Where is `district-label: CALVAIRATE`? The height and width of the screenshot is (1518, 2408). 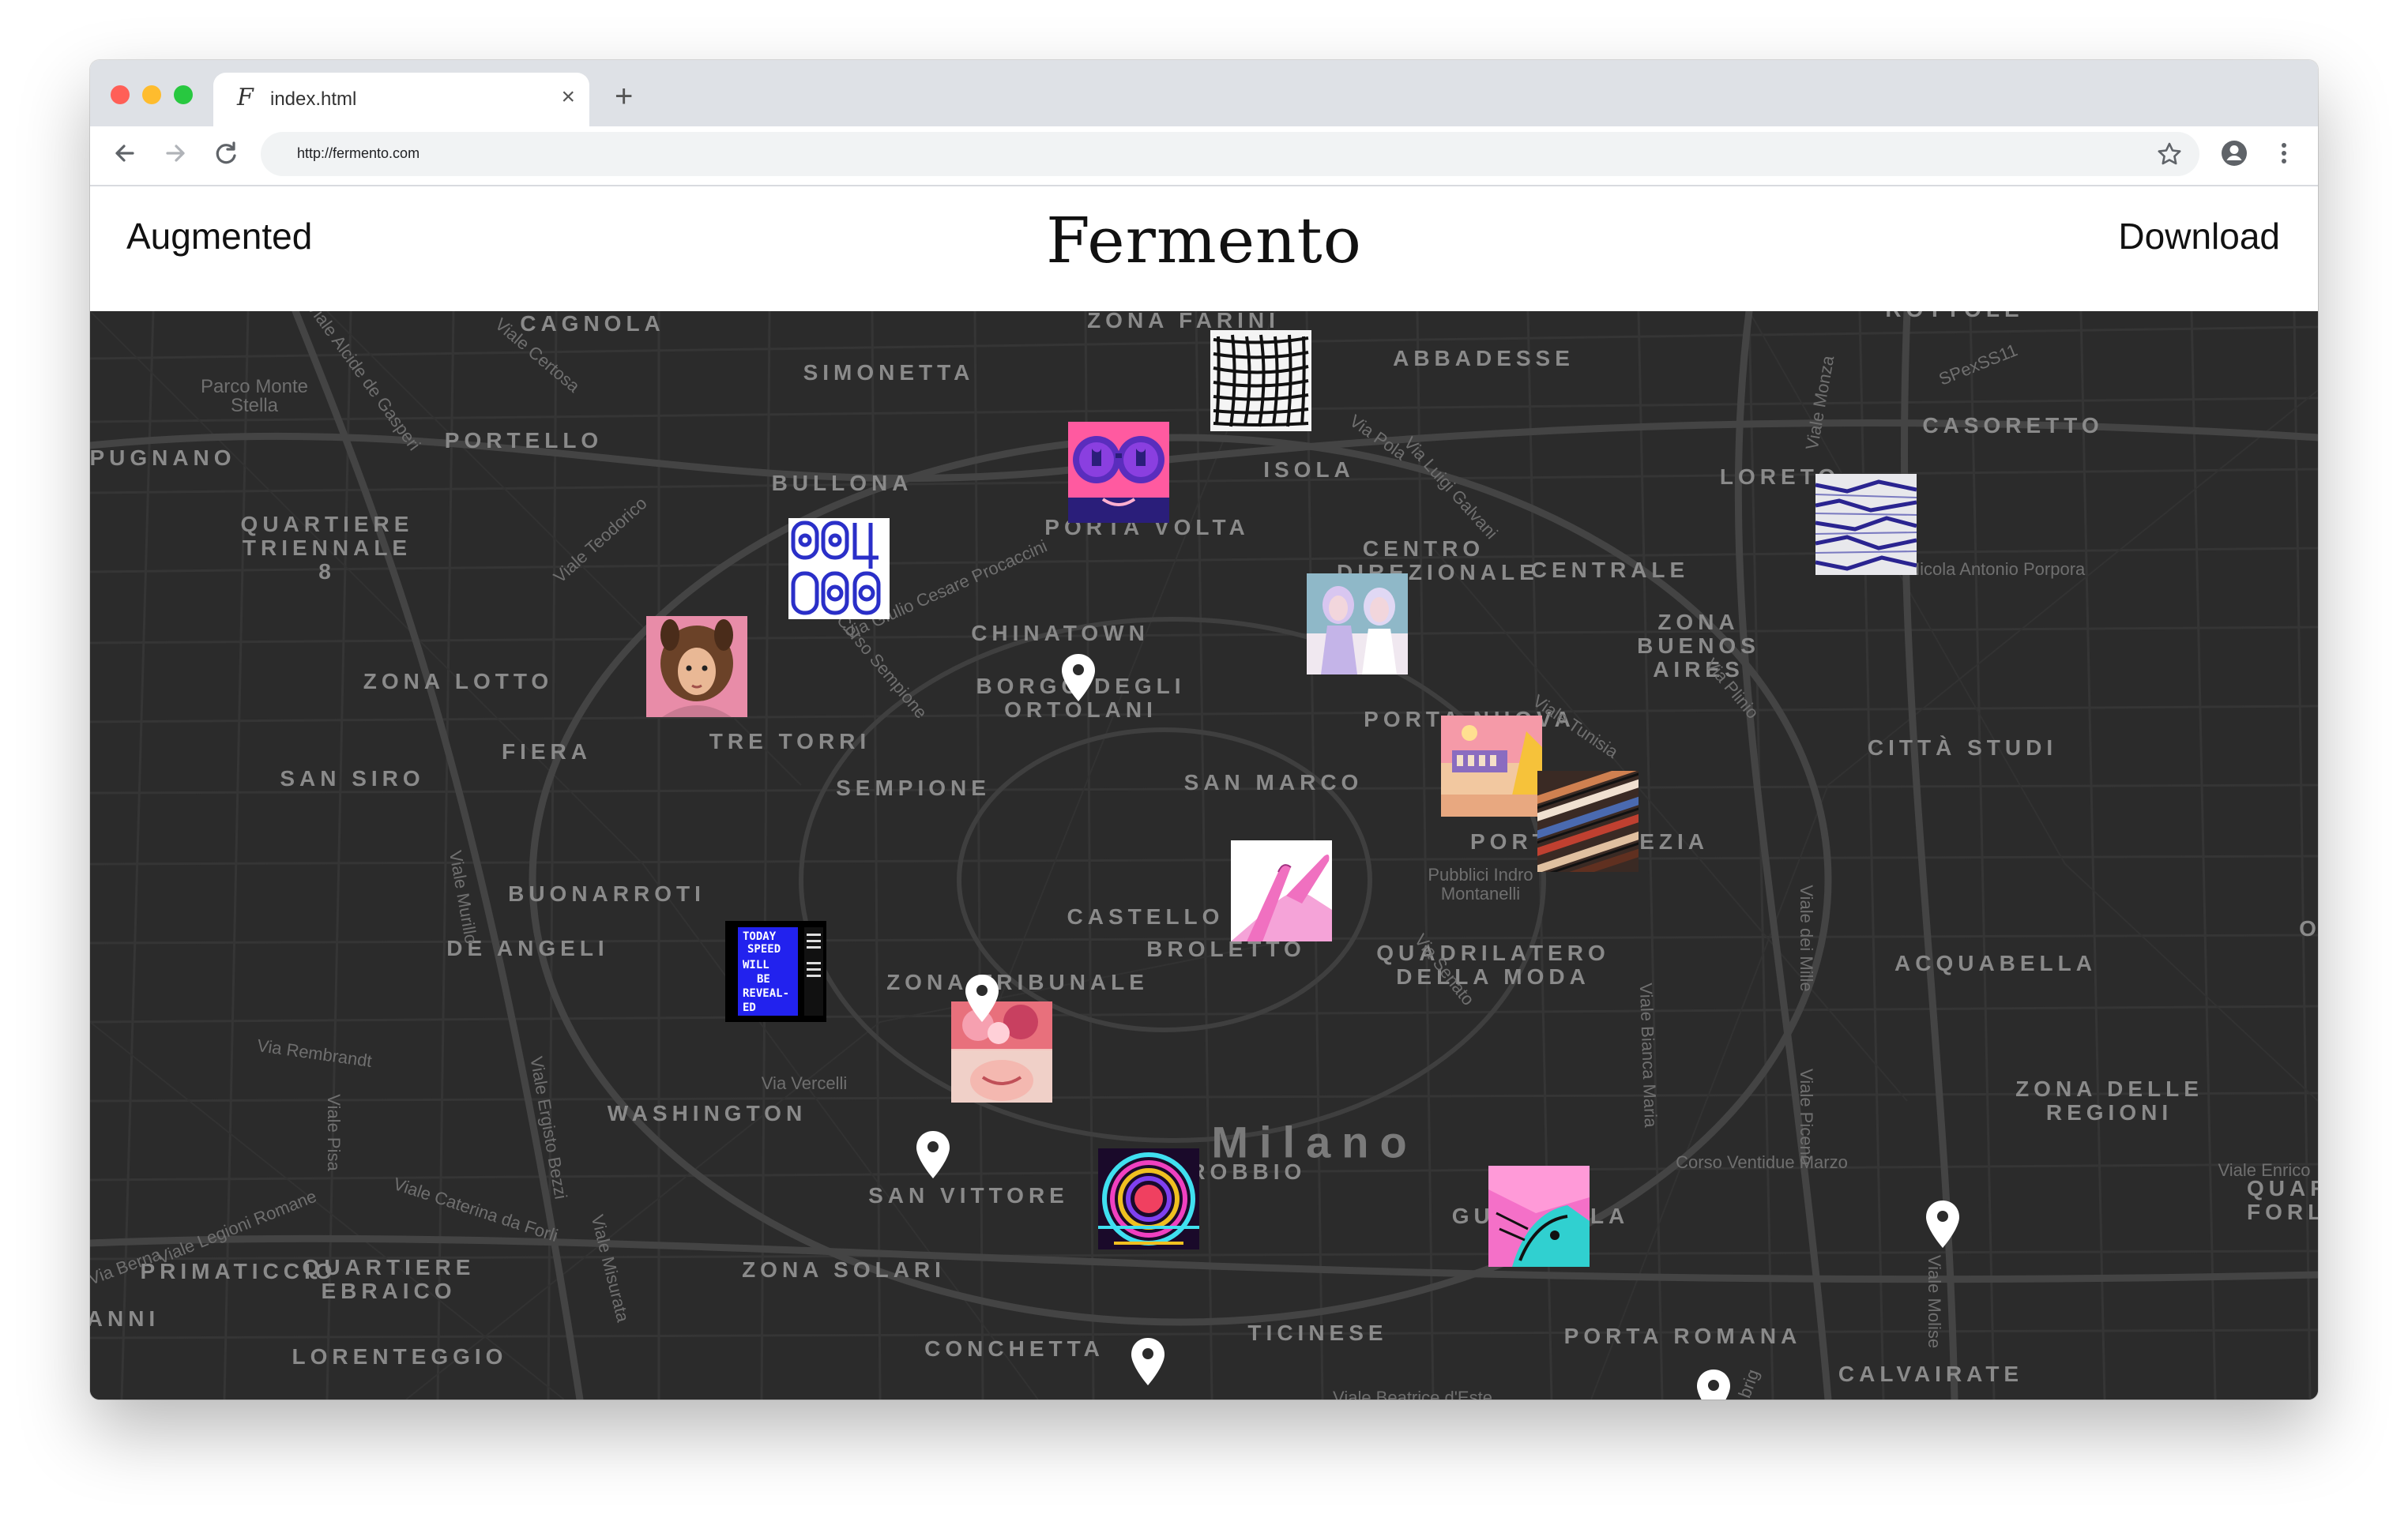
district-label: CALVAIRATE is located at coordinates (1931, 1374).